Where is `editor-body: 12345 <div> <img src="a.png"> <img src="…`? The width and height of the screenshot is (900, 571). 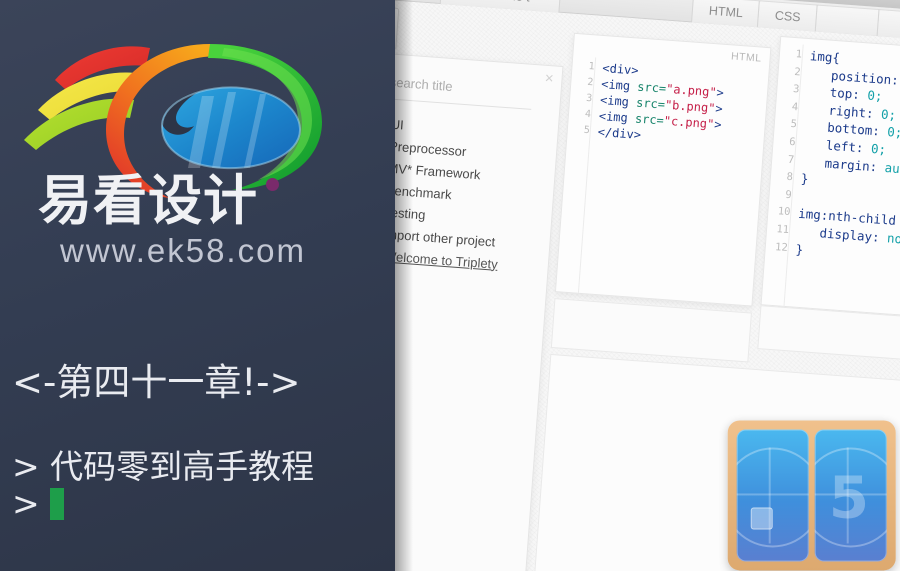 editor-body: 12345 <div> <img src="a.png"> <img src="… is located at coordinates (662, 180).